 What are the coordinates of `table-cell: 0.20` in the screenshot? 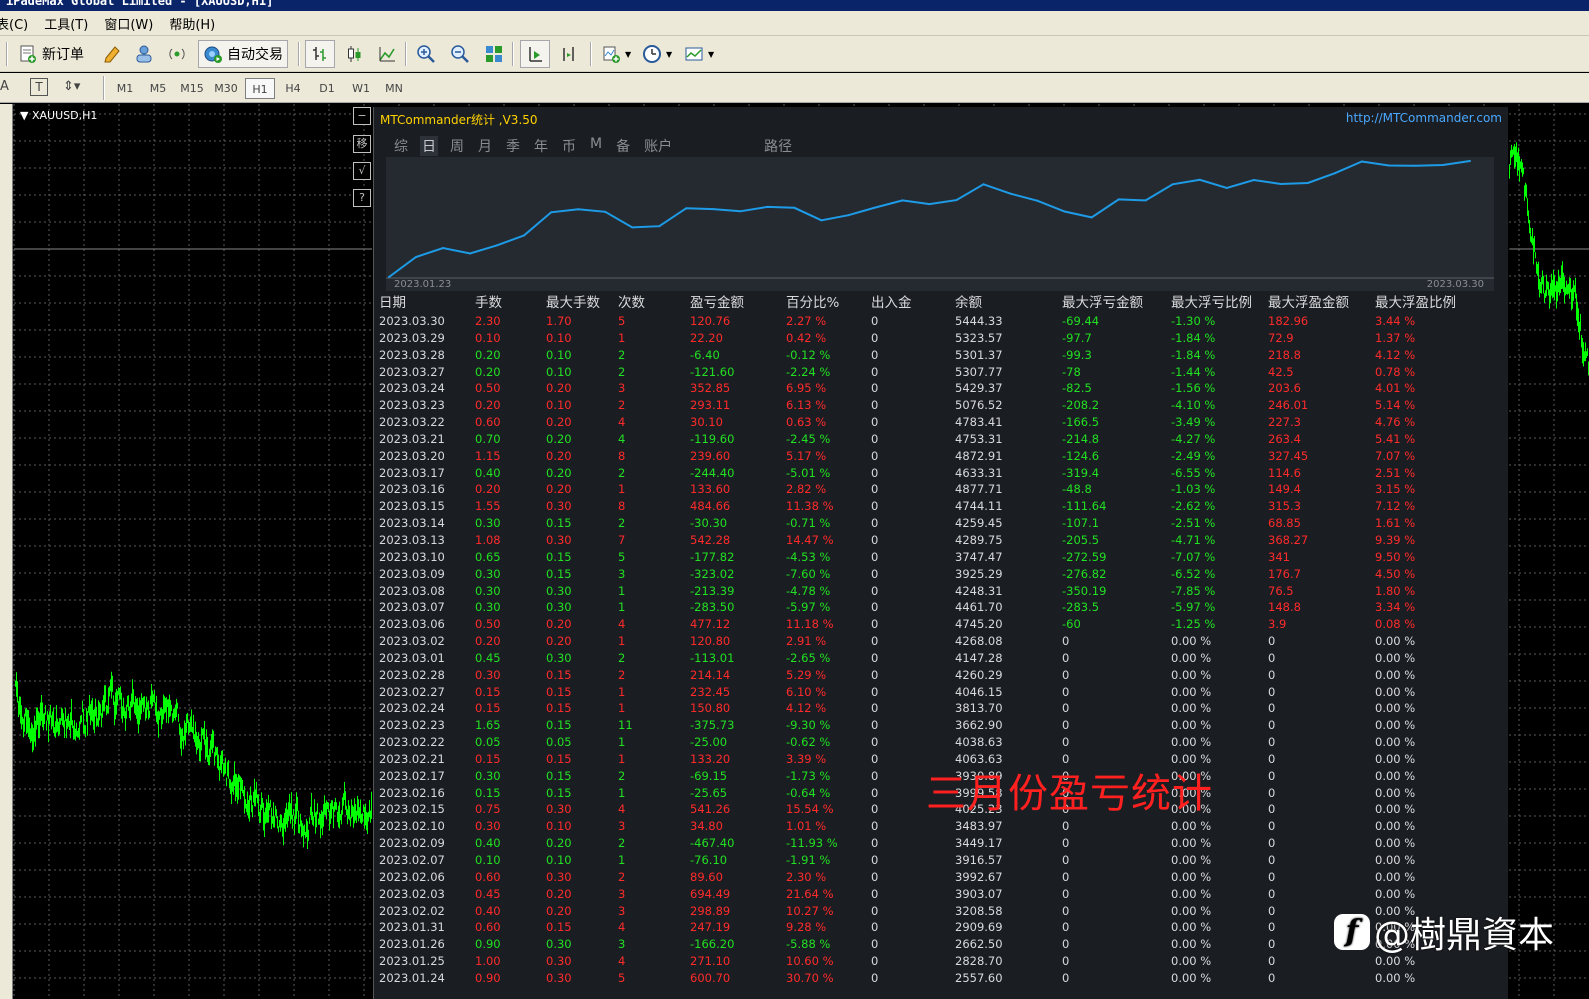 It's located at (559, 624).